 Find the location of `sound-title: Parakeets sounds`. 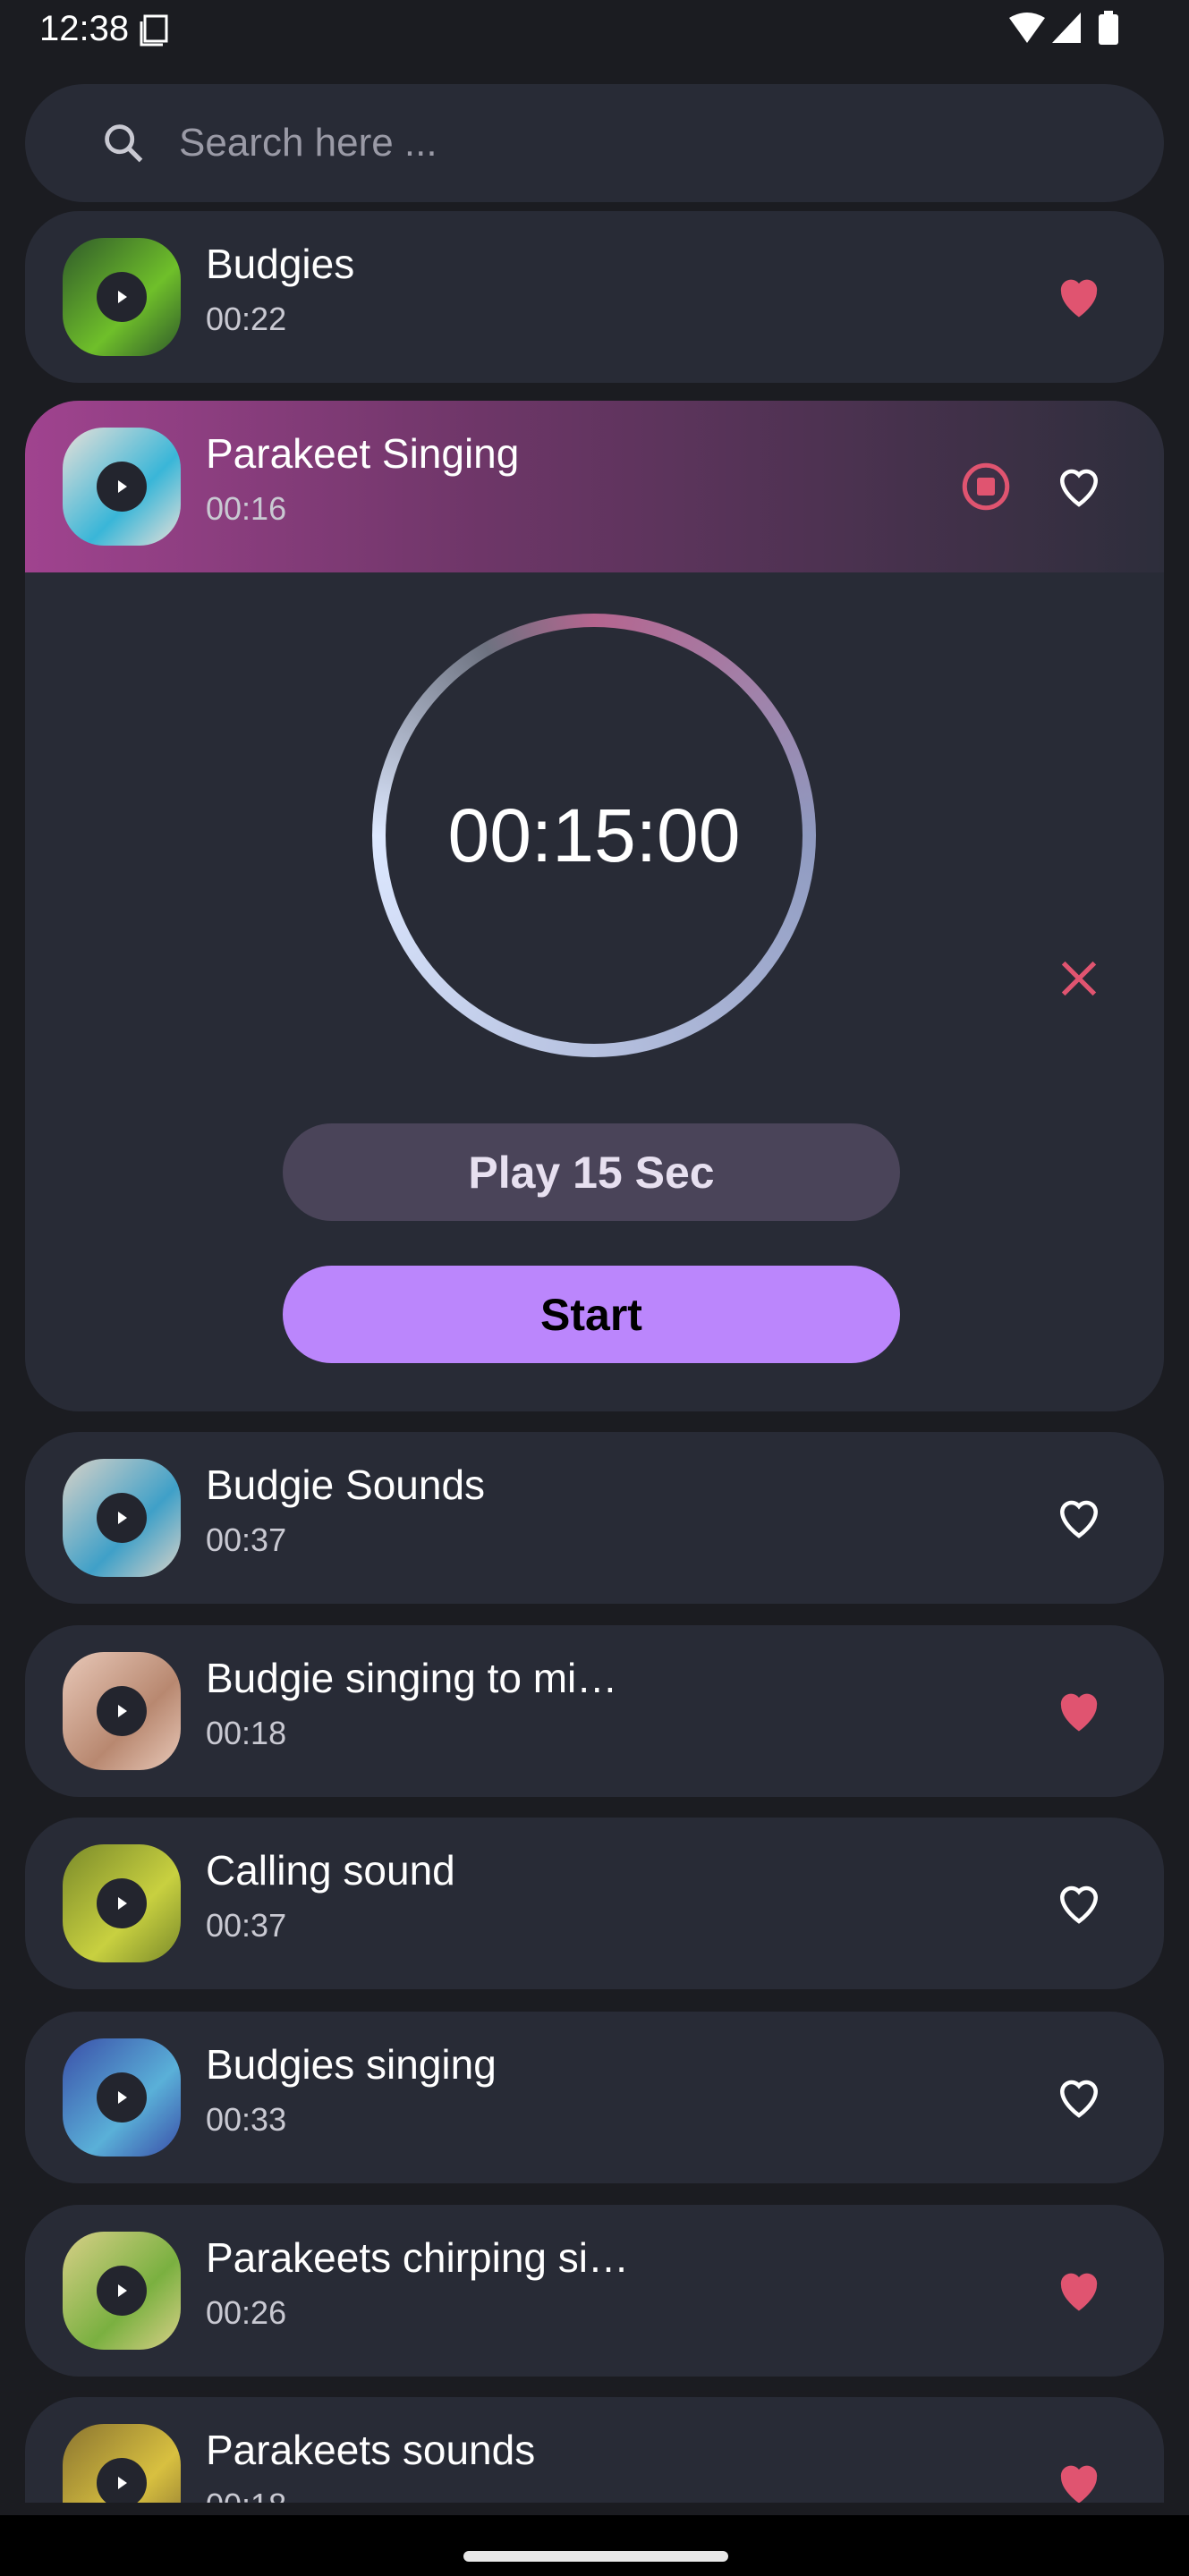

sound-title: Parakeets sounds is located at coordinates (371, 2450).